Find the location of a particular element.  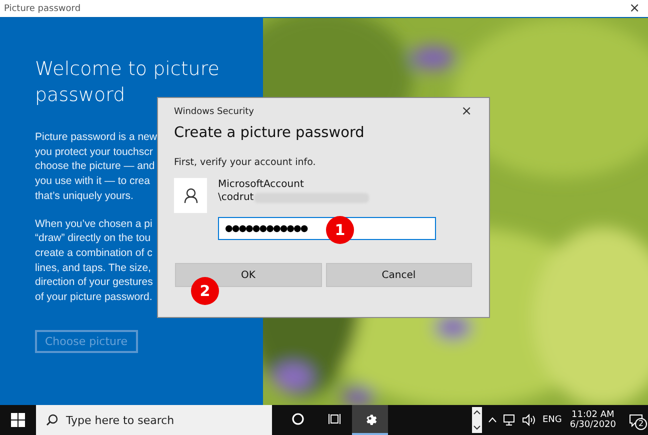

paragraph-line: When you’ve chosen a pi is located at coordinates (93, 224).